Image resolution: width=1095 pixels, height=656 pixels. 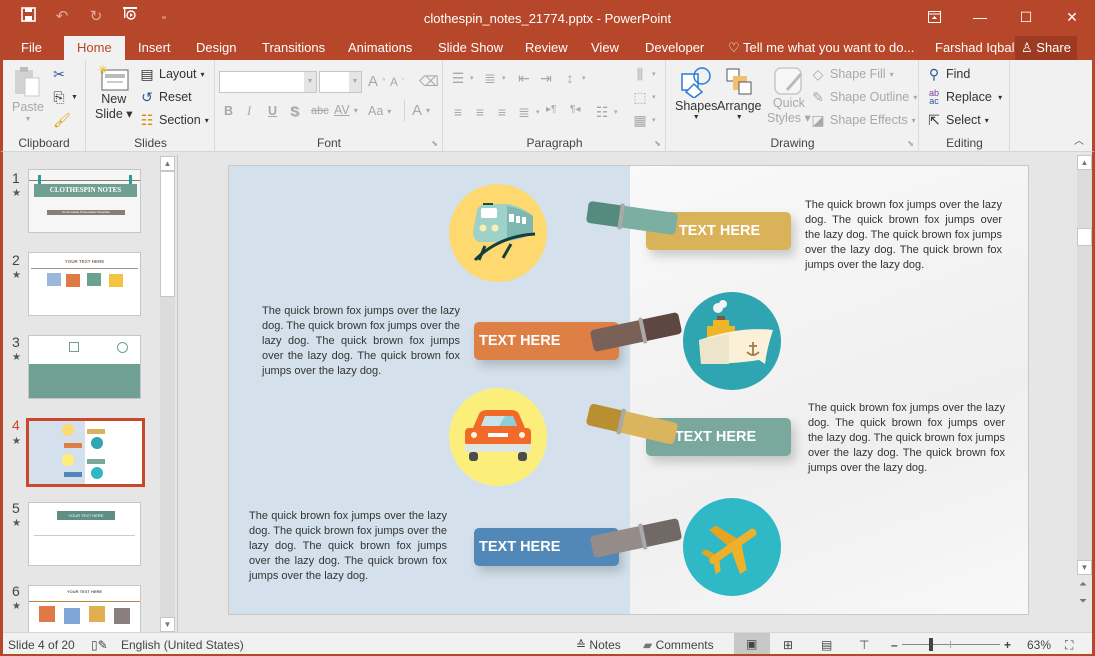 I want to click on rtl-button: ¶◂, so click(x=575, y=109).